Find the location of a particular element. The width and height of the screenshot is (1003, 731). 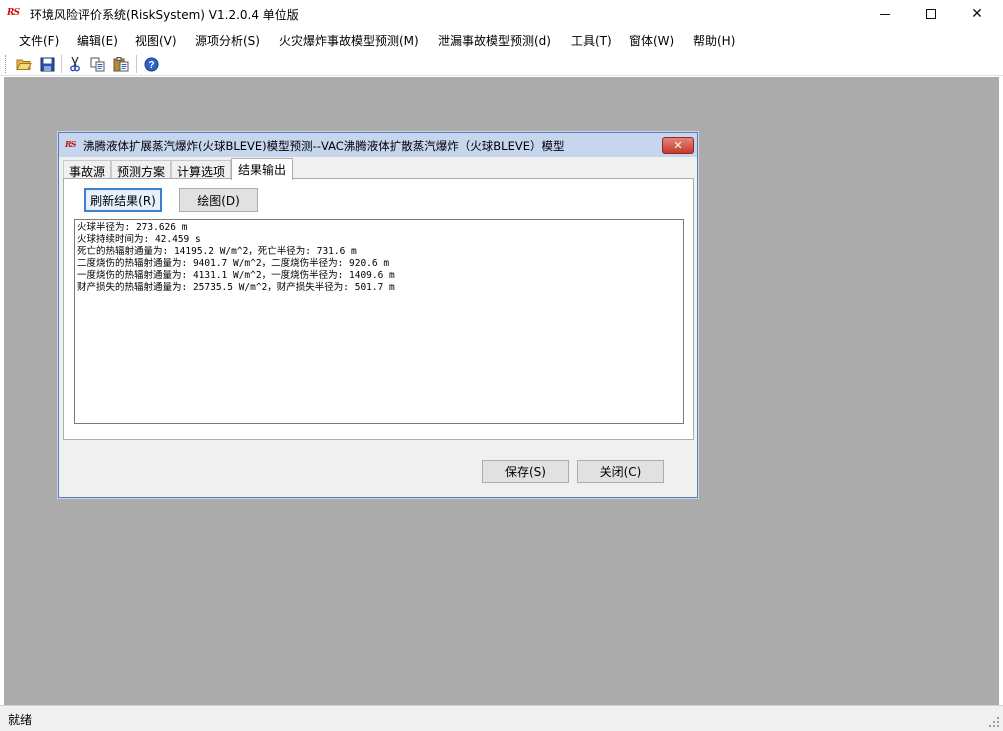

app-logo-icon: RS is located at coordinates (13, 13).